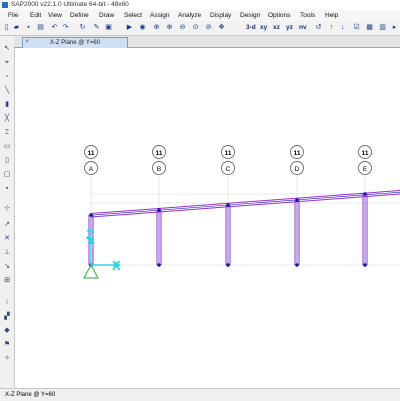 The image size is (400, 401). I want to click on menu-assign: Assign, so click(160, 15).